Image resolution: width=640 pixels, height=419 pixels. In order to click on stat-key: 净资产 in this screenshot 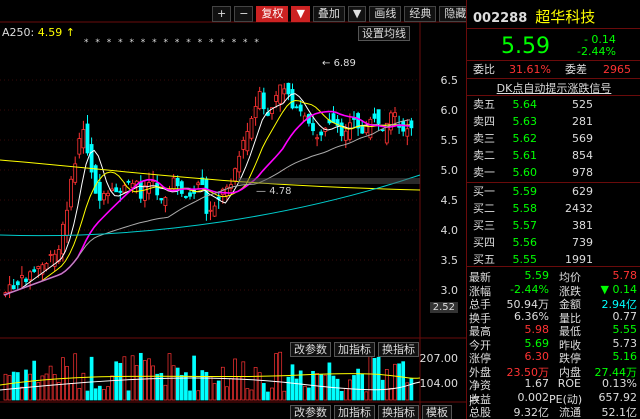, I will do `click(480, 393)`.